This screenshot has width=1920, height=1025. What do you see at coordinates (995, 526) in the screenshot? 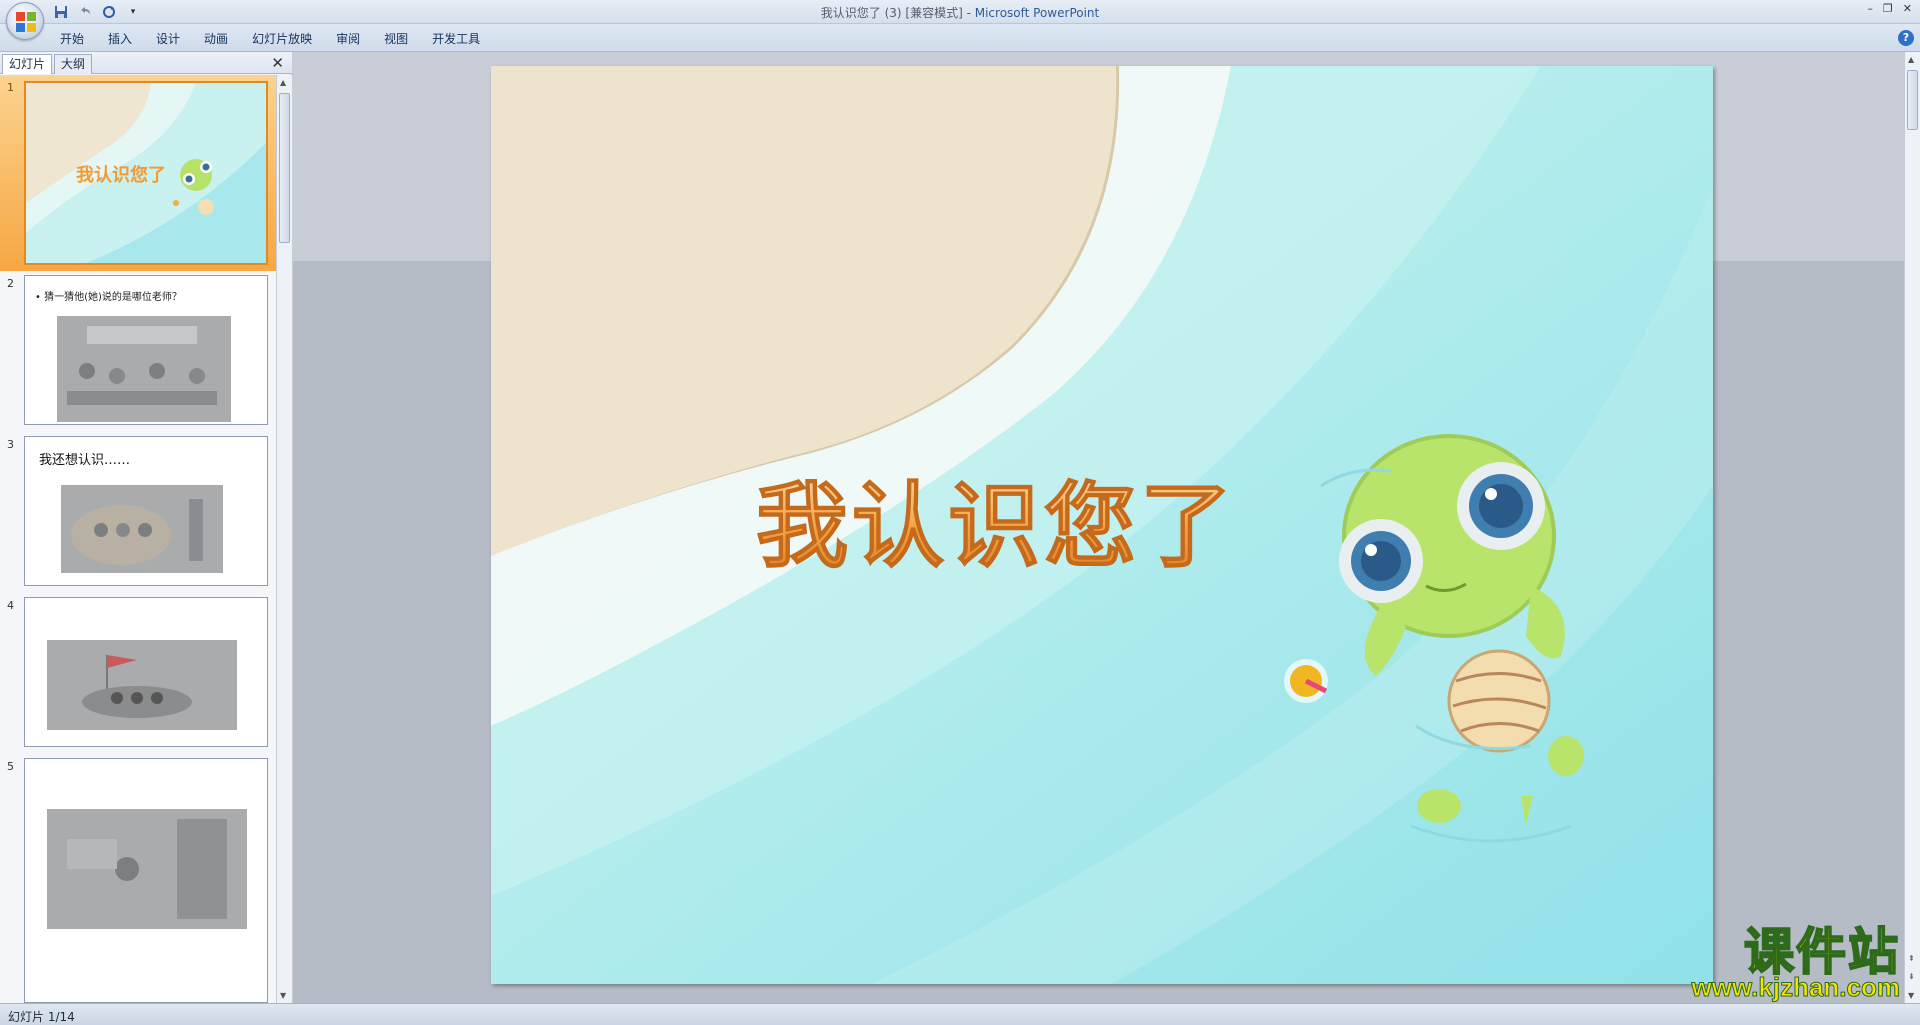
I see `slide-title: 我认识您了` at bounding box center [995, 526].